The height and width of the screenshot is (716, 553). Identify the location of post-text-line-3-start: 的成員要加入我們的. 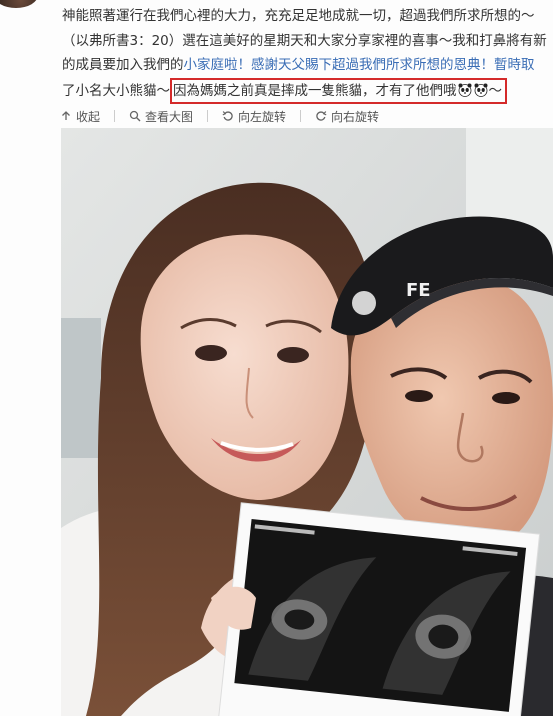
(123, 65).